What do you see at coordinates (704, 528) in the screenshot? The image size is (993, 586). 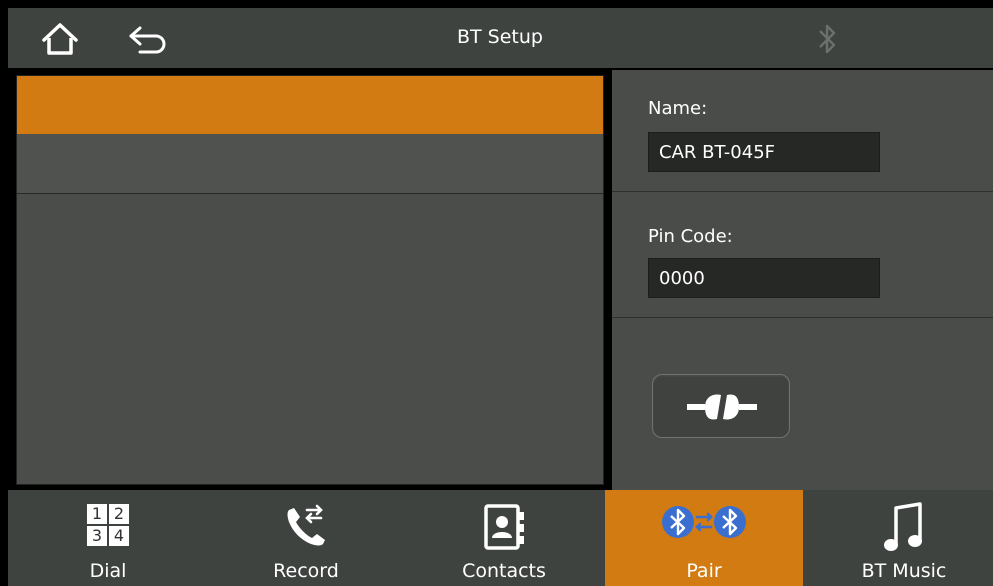 I see `bluetooth-pair-icon` at bounding box center [704, 528].